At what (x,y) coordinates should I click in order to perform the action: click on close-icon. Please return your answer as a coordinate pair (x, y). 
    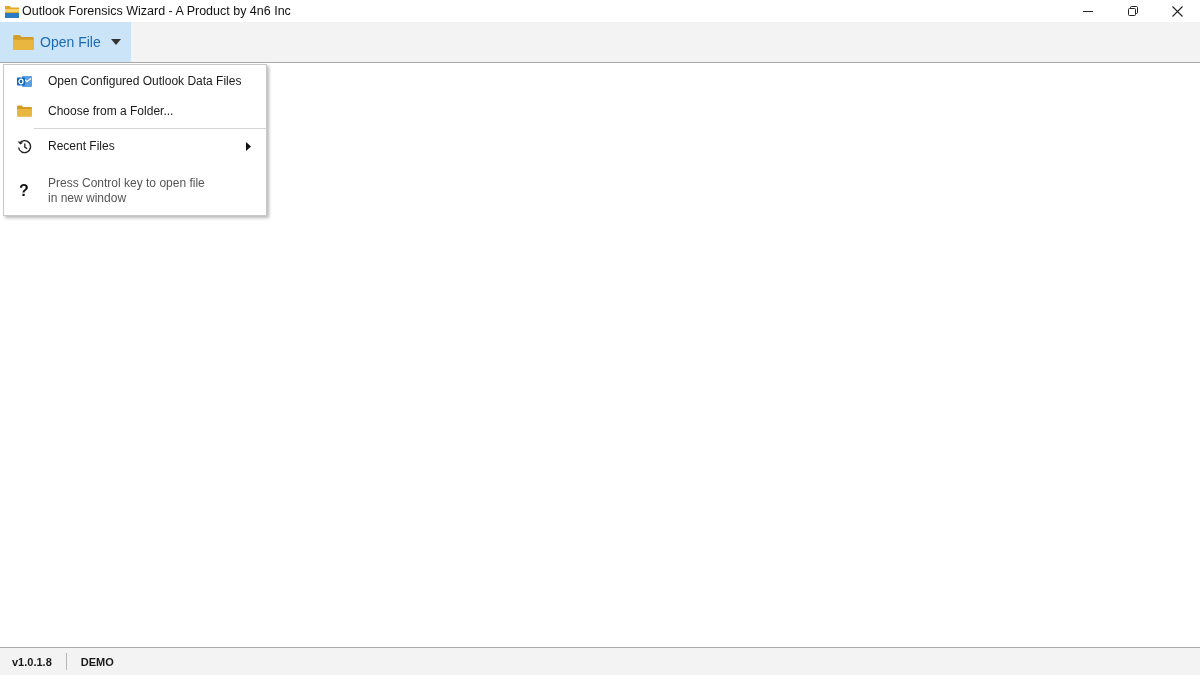
    Looking at the image, I should click on (1177, 11).